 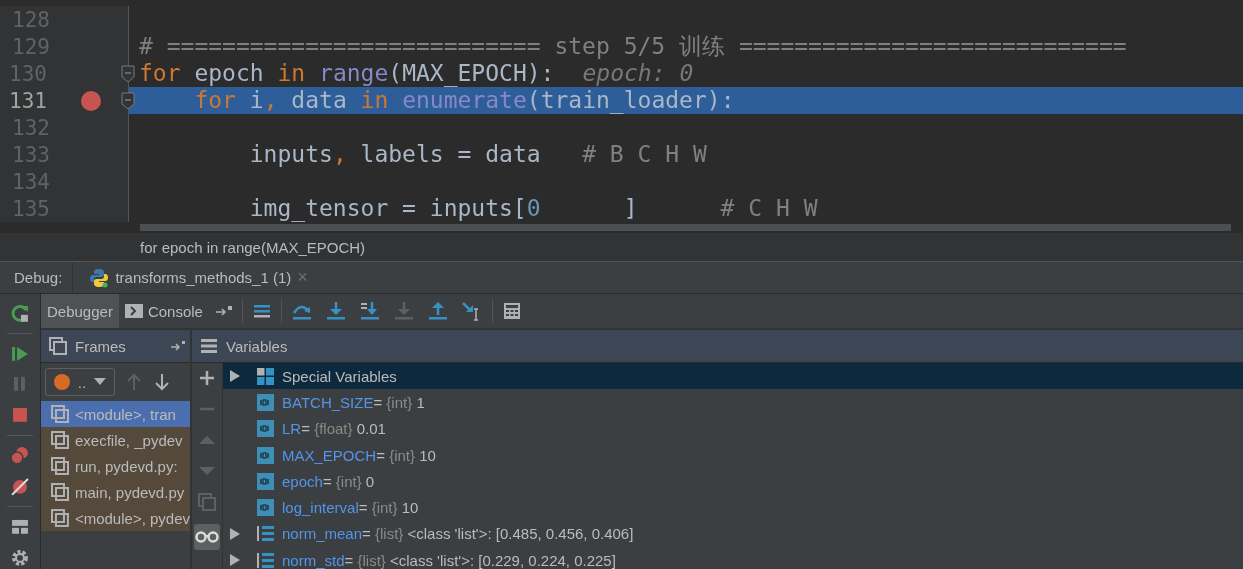 What do you see at coordinates (115, 518) in the screenshot?
I see `frame-item: <module>, pydev` at bounding box center [115, 518].